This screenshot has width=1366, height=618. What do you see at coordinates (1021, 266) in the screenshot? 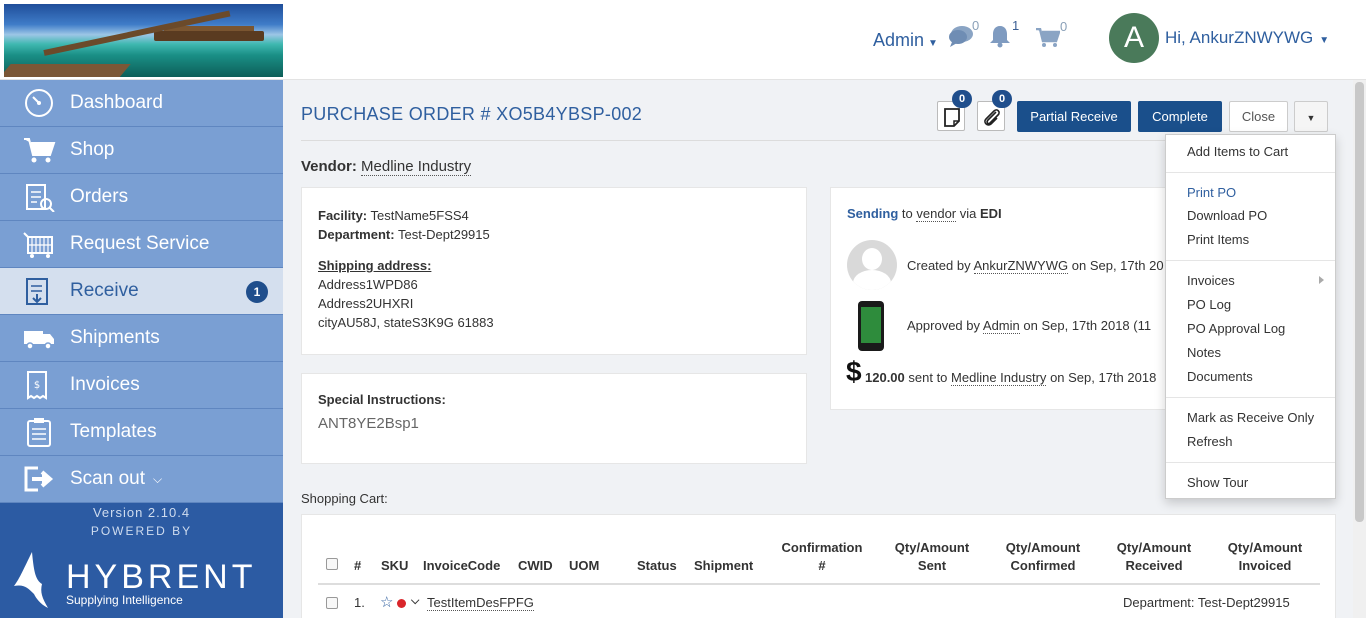
I see `created-user-link: AnkurZNWYWG` at bounding box center [1021, 266].